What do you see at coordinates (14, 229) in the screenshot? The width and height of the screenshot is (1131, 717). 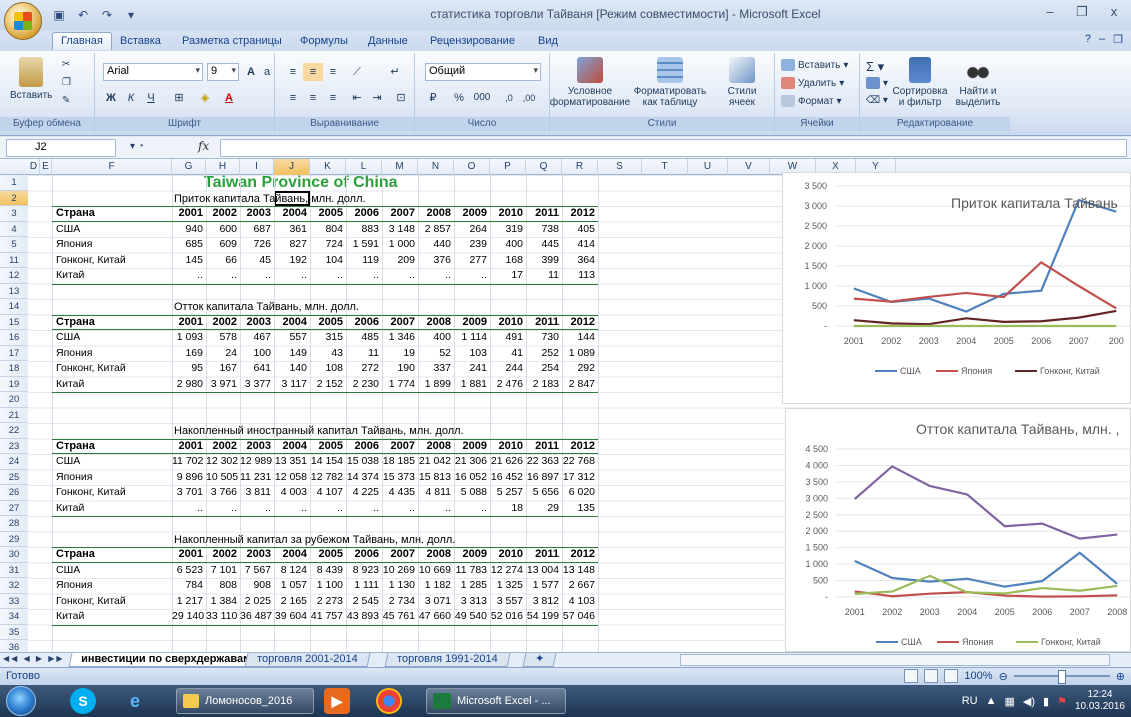 I see `row-header: 4` at bounding box center [14, 229].